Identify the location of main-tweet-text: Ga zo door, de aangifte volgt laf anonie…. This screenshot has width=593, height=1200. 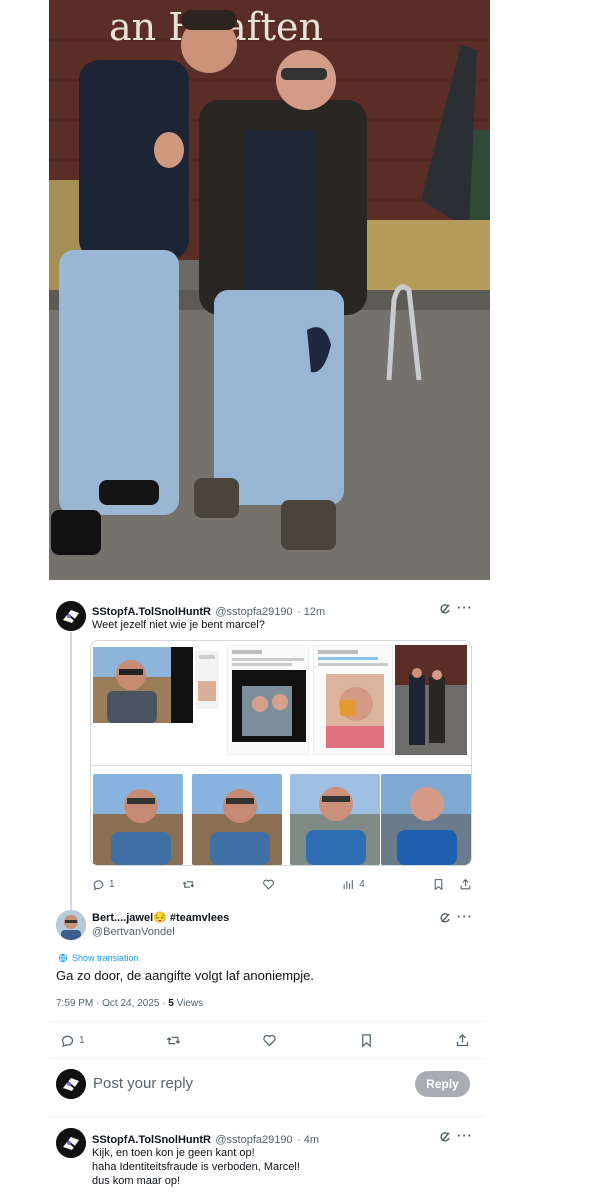
(185, 975).